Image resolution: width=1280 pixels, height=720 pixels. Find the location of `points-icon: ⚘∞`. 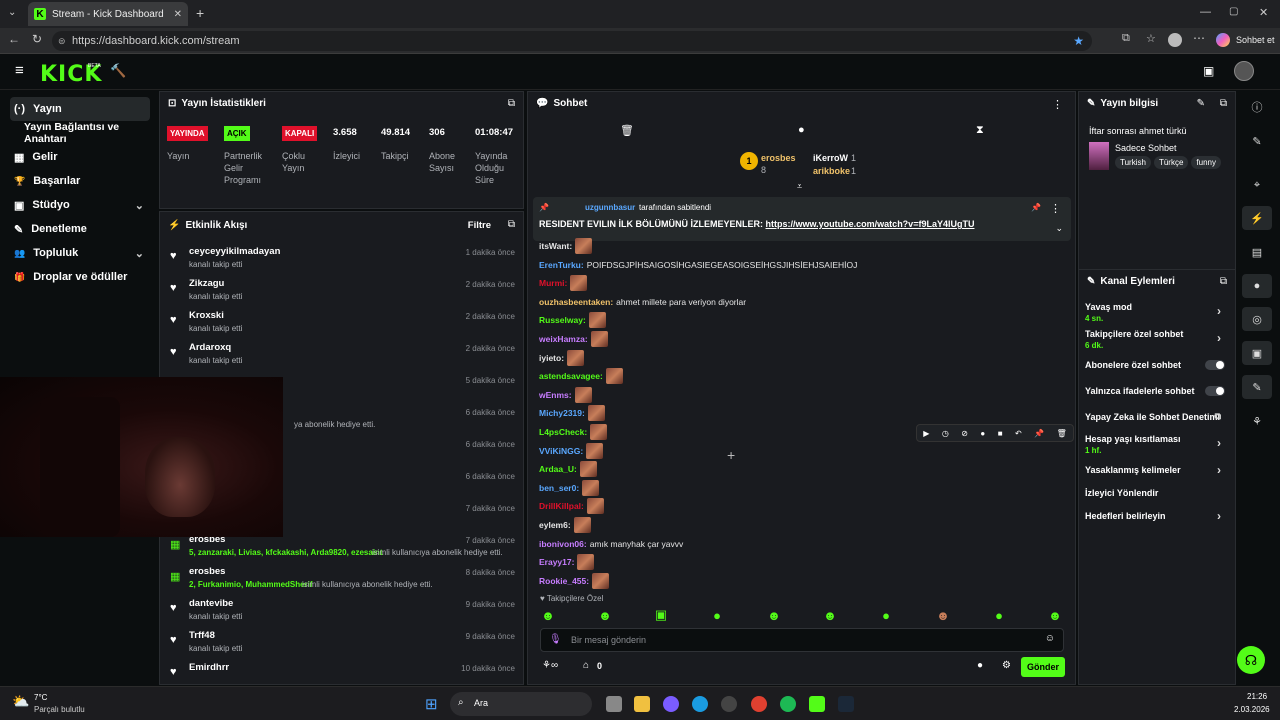

points-icon: ⚘∞ is located at coordinates (550, 665).